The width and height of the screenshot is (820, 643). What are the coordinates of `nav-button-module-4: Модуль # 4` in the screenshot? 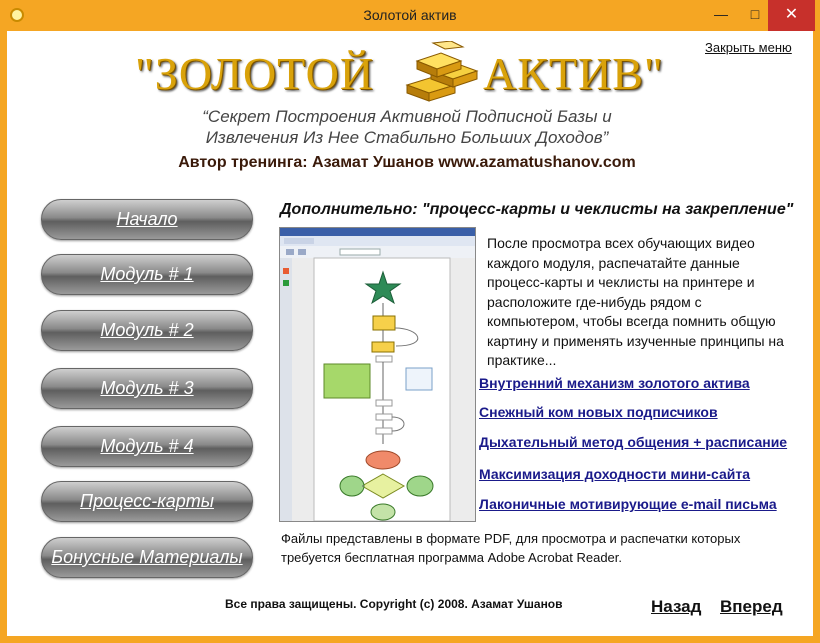 It's located at (147, 446).